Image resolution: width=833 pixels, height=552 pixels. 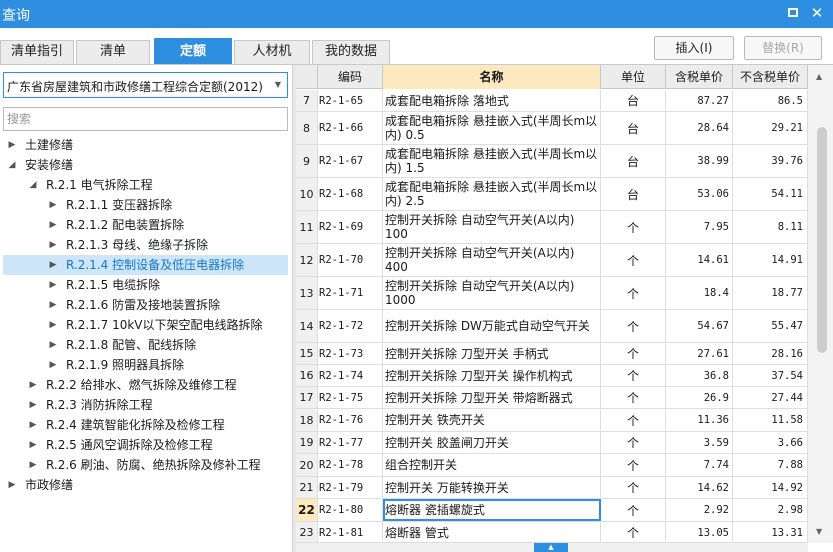 I want to click on quota-library-select: 广东省房屋建筑和市政修缮工程综合定额(2012) ▼, so click(x=145, y=85).